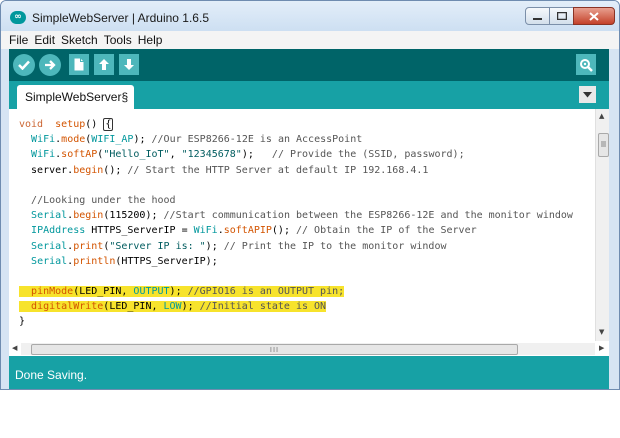 The height and width of the screenshot is (438, 620). Describe the element at coordinates (115, 170) in the screenshot. I see `code-token: ();` at that location.